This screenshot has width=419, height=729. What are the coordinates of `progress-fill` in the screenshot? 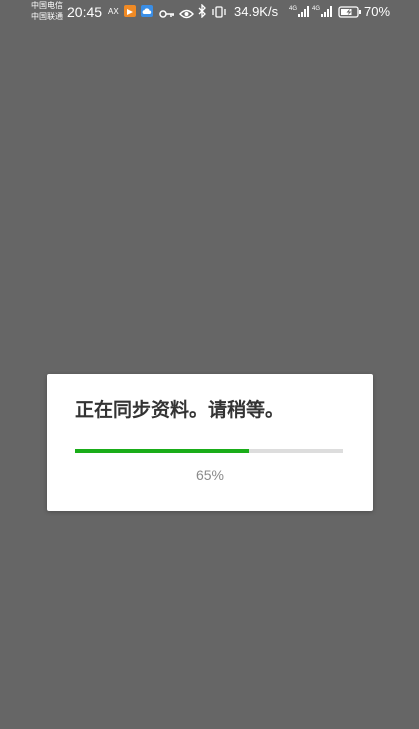 It's located at (162, 451).